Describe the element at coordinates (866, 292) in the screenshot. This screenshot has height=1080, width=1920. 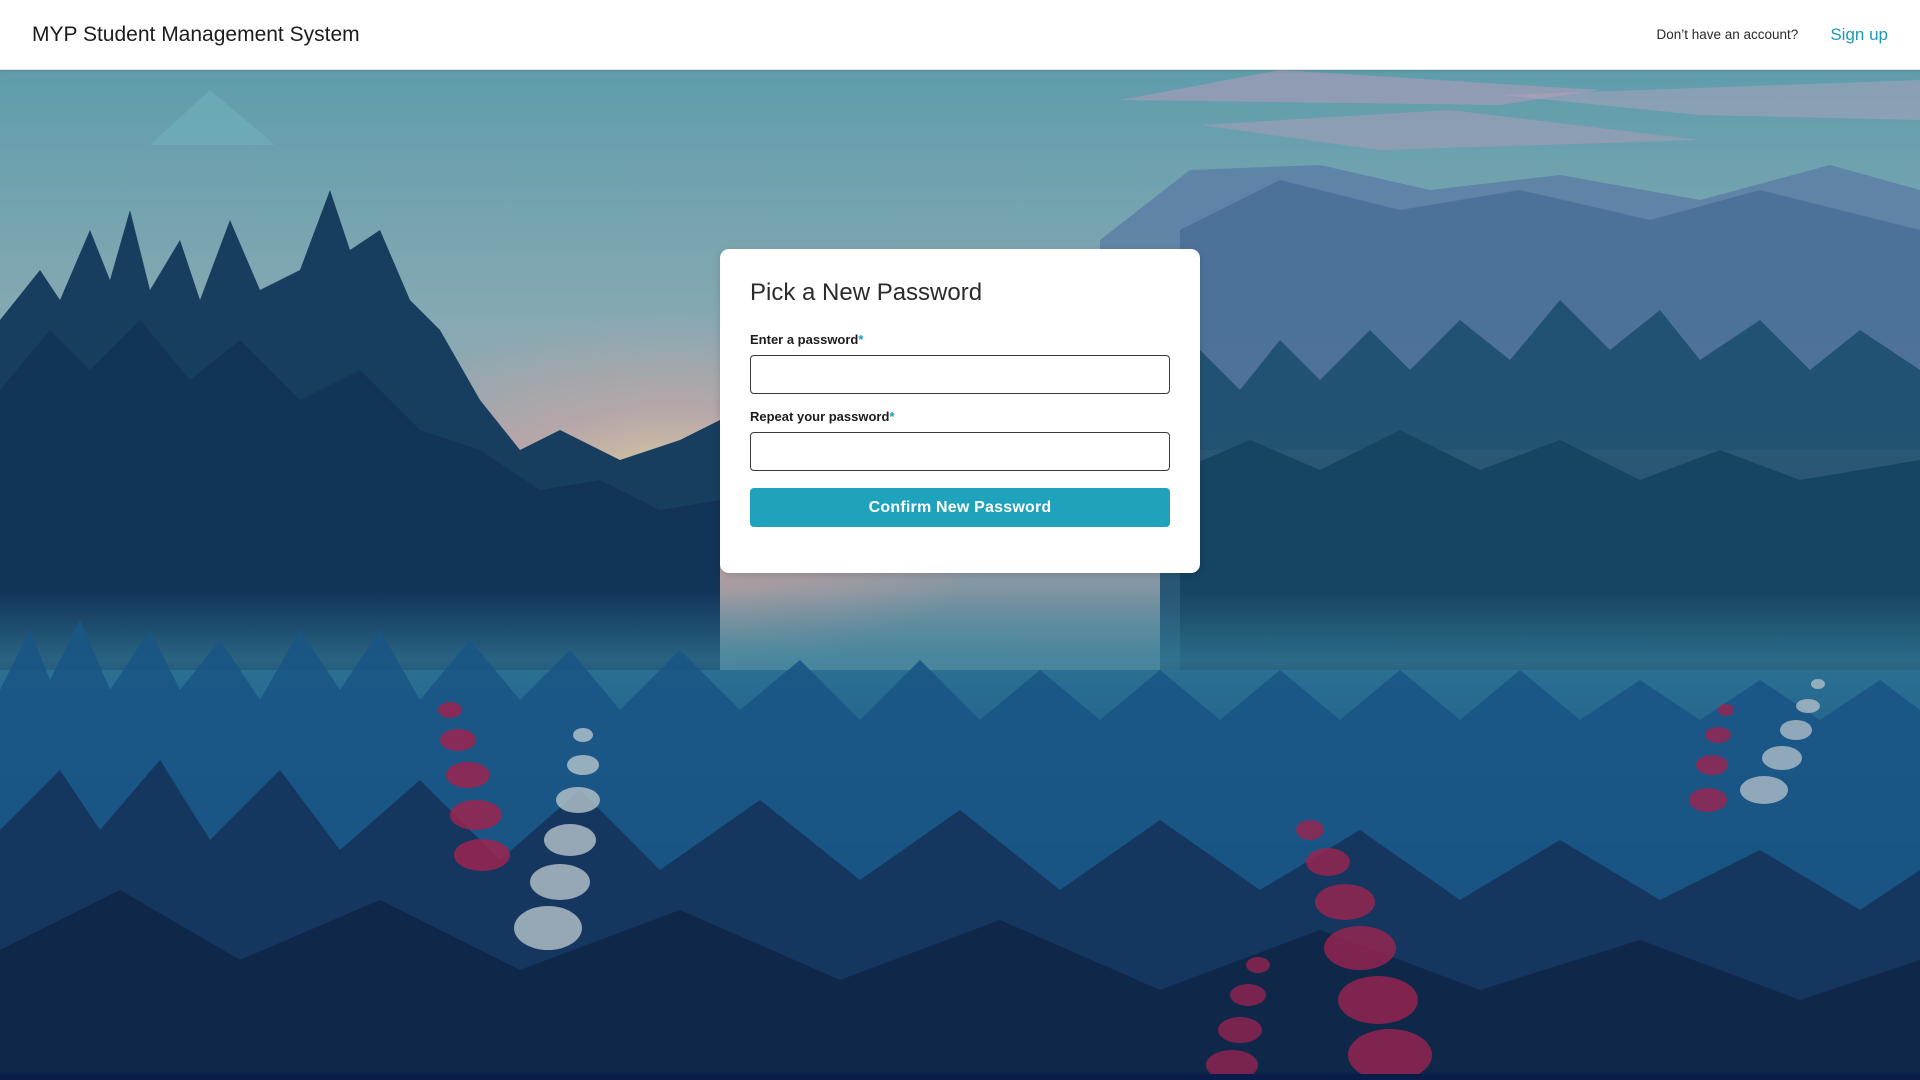
I see `card-title: Pick a New Password` at that location.